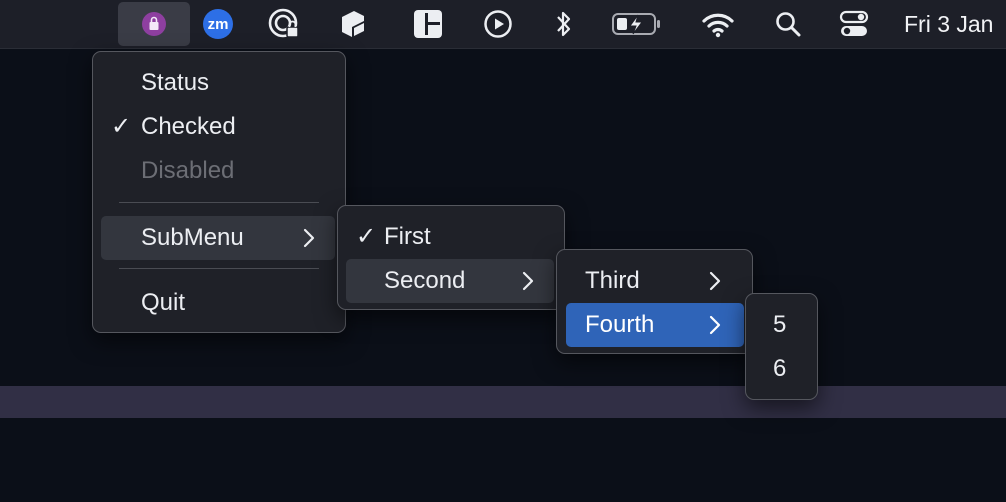 The image size is (1006, 502). What do you see at coordinates (451, 257) in the screenshot?
I see `submenu-level-1: ✓ First Second` at bounding box center [451, 257].